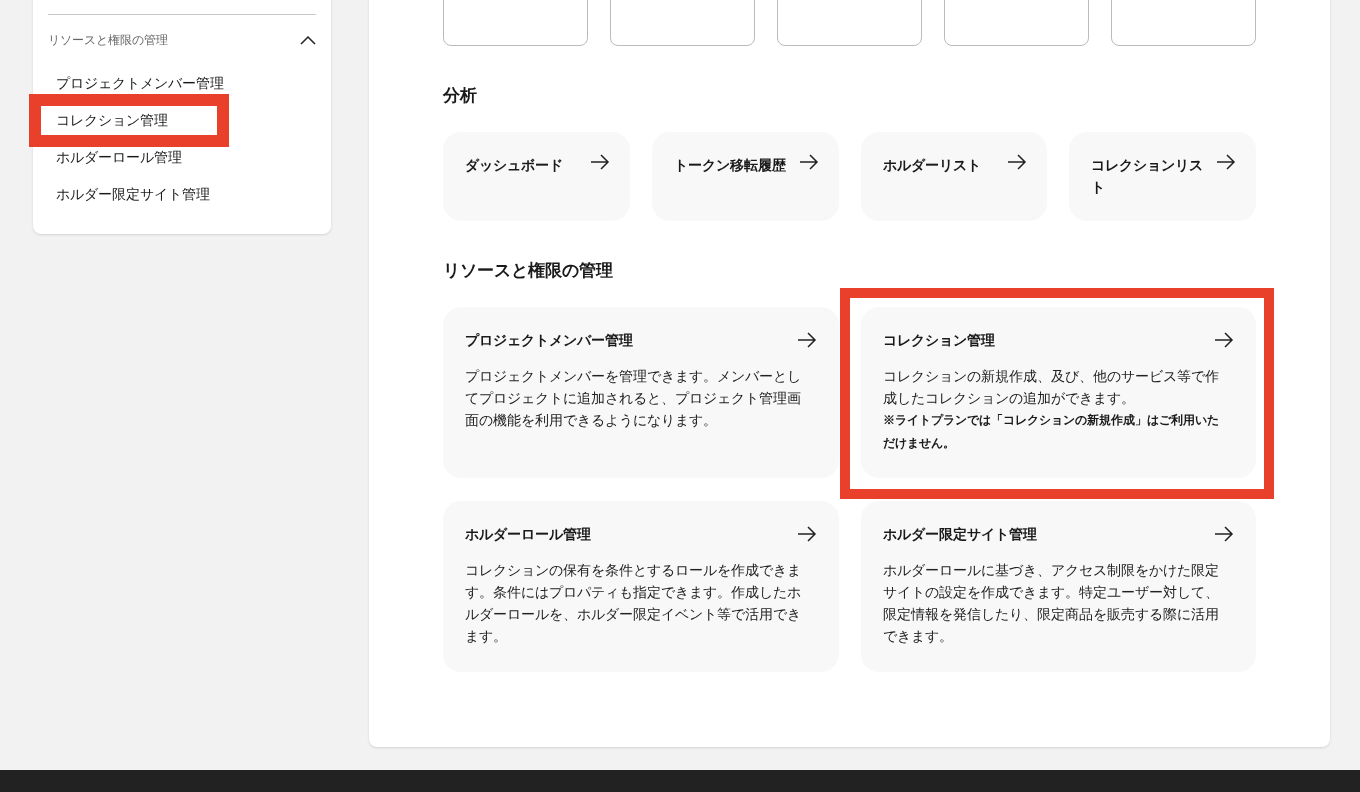 The height and width of the screenshot is (792, 1360). What do you see at coordinates (959, 534) in the screenshot?
I see `card-title: ホルダー限定サイト管理` at bounding box center [959, 534].